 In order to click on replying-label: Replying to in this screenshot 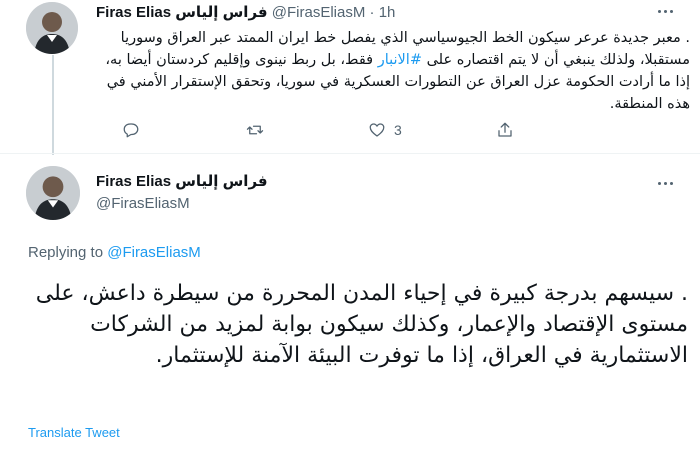, I will do `click(66, 252)`.